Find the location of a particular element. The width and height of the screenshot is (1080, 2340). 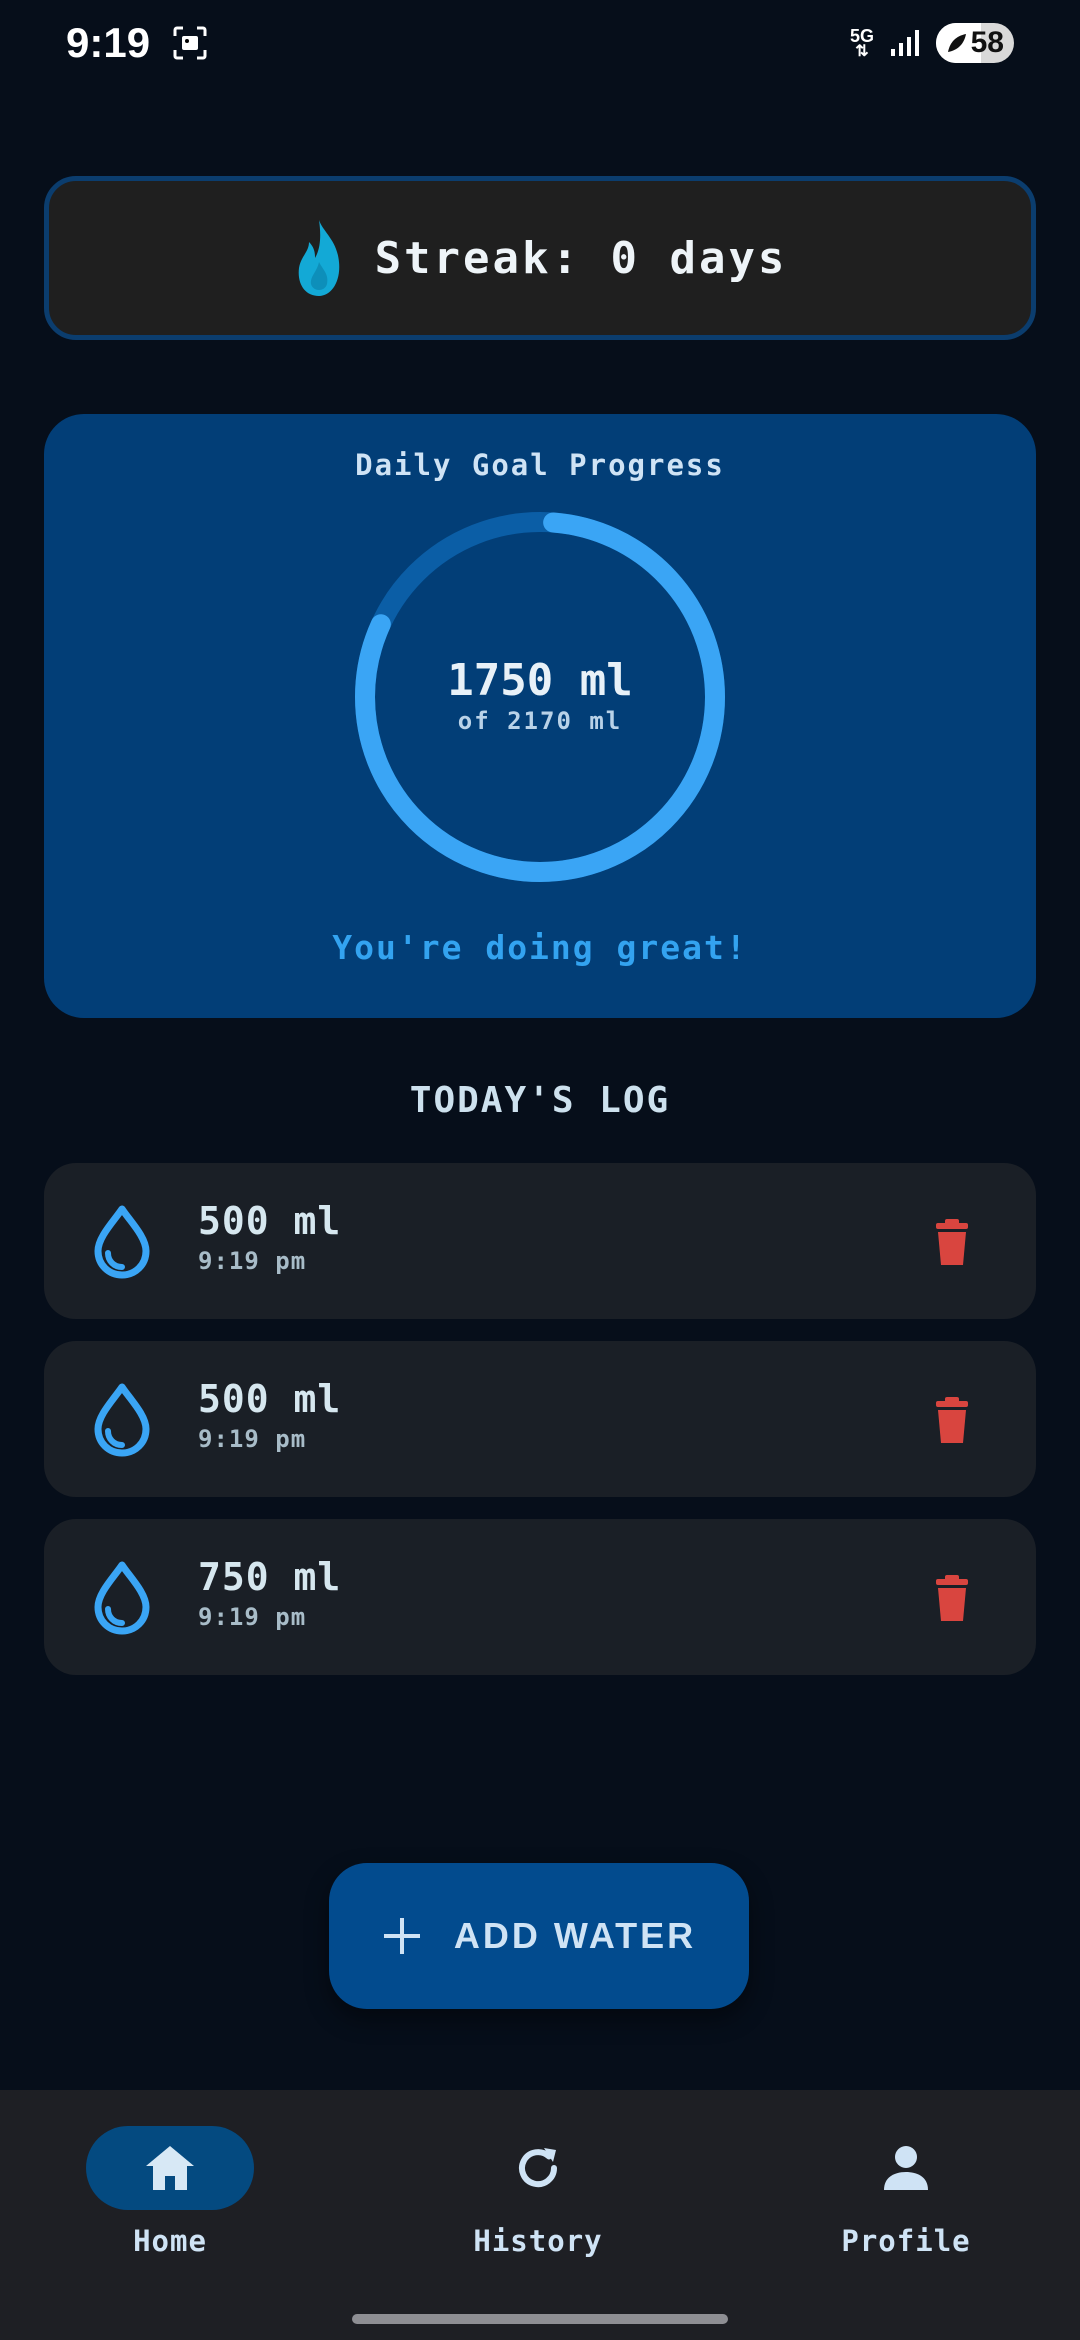

status-time: 9:19 is located at coordinates (108, 42).